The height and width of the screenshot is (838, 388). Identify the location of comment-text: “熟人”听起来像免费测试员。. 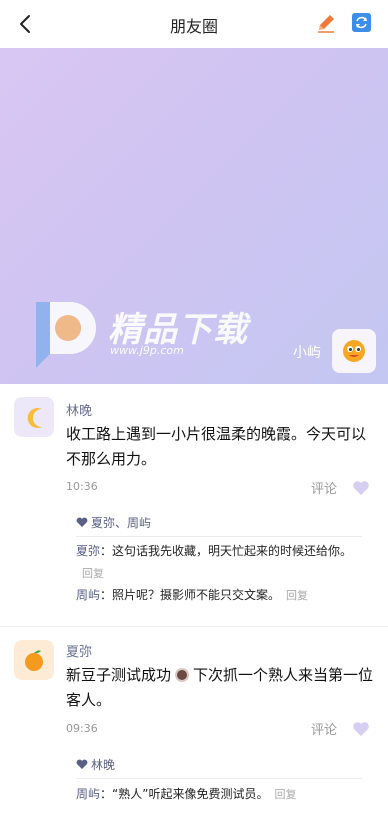
(190, 794).